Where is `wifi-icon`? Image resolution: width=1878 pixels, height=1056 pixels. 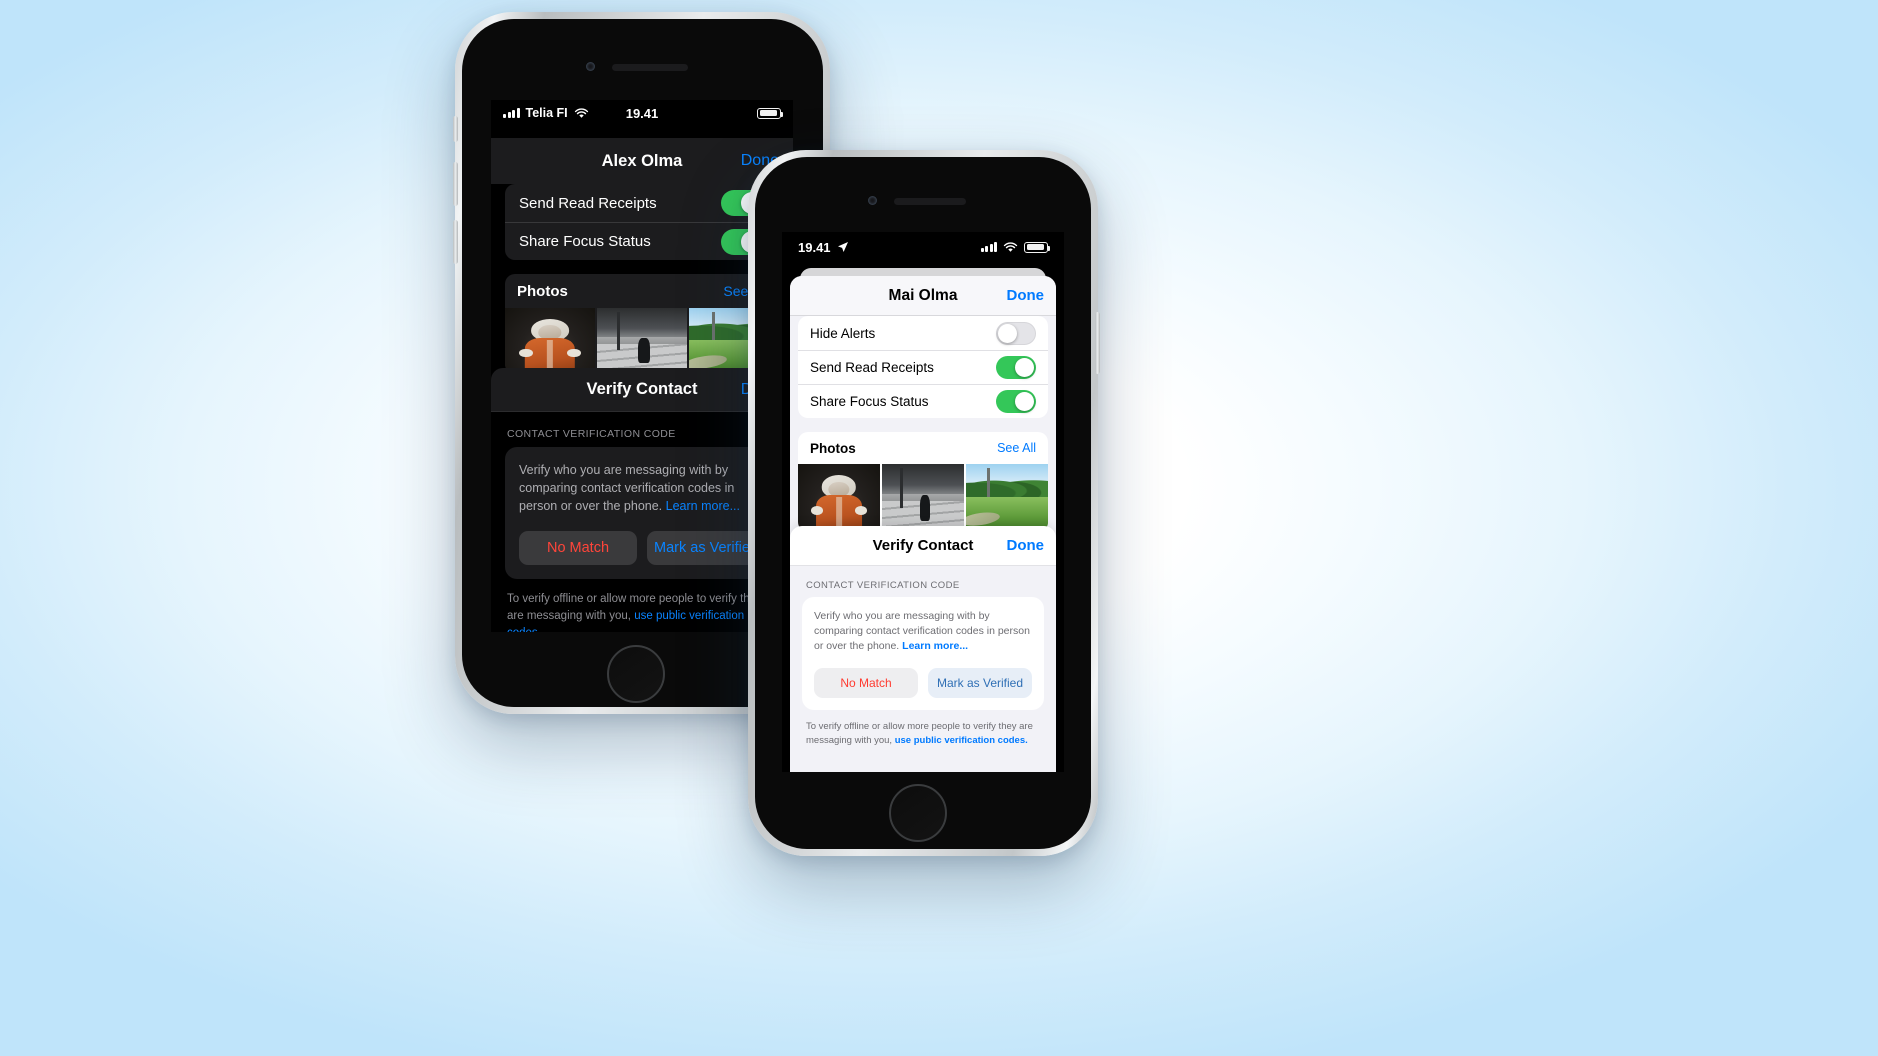
wifi-icon is located at coordinates (1010, 246).